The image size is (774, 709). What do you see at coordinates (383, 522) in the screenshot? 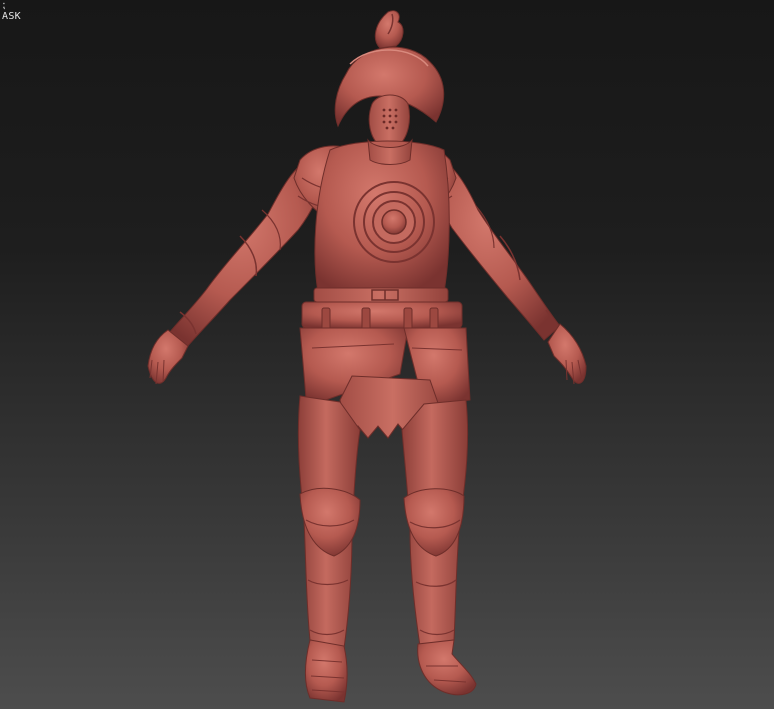
I see `legs` at bounding box center [383, 522].